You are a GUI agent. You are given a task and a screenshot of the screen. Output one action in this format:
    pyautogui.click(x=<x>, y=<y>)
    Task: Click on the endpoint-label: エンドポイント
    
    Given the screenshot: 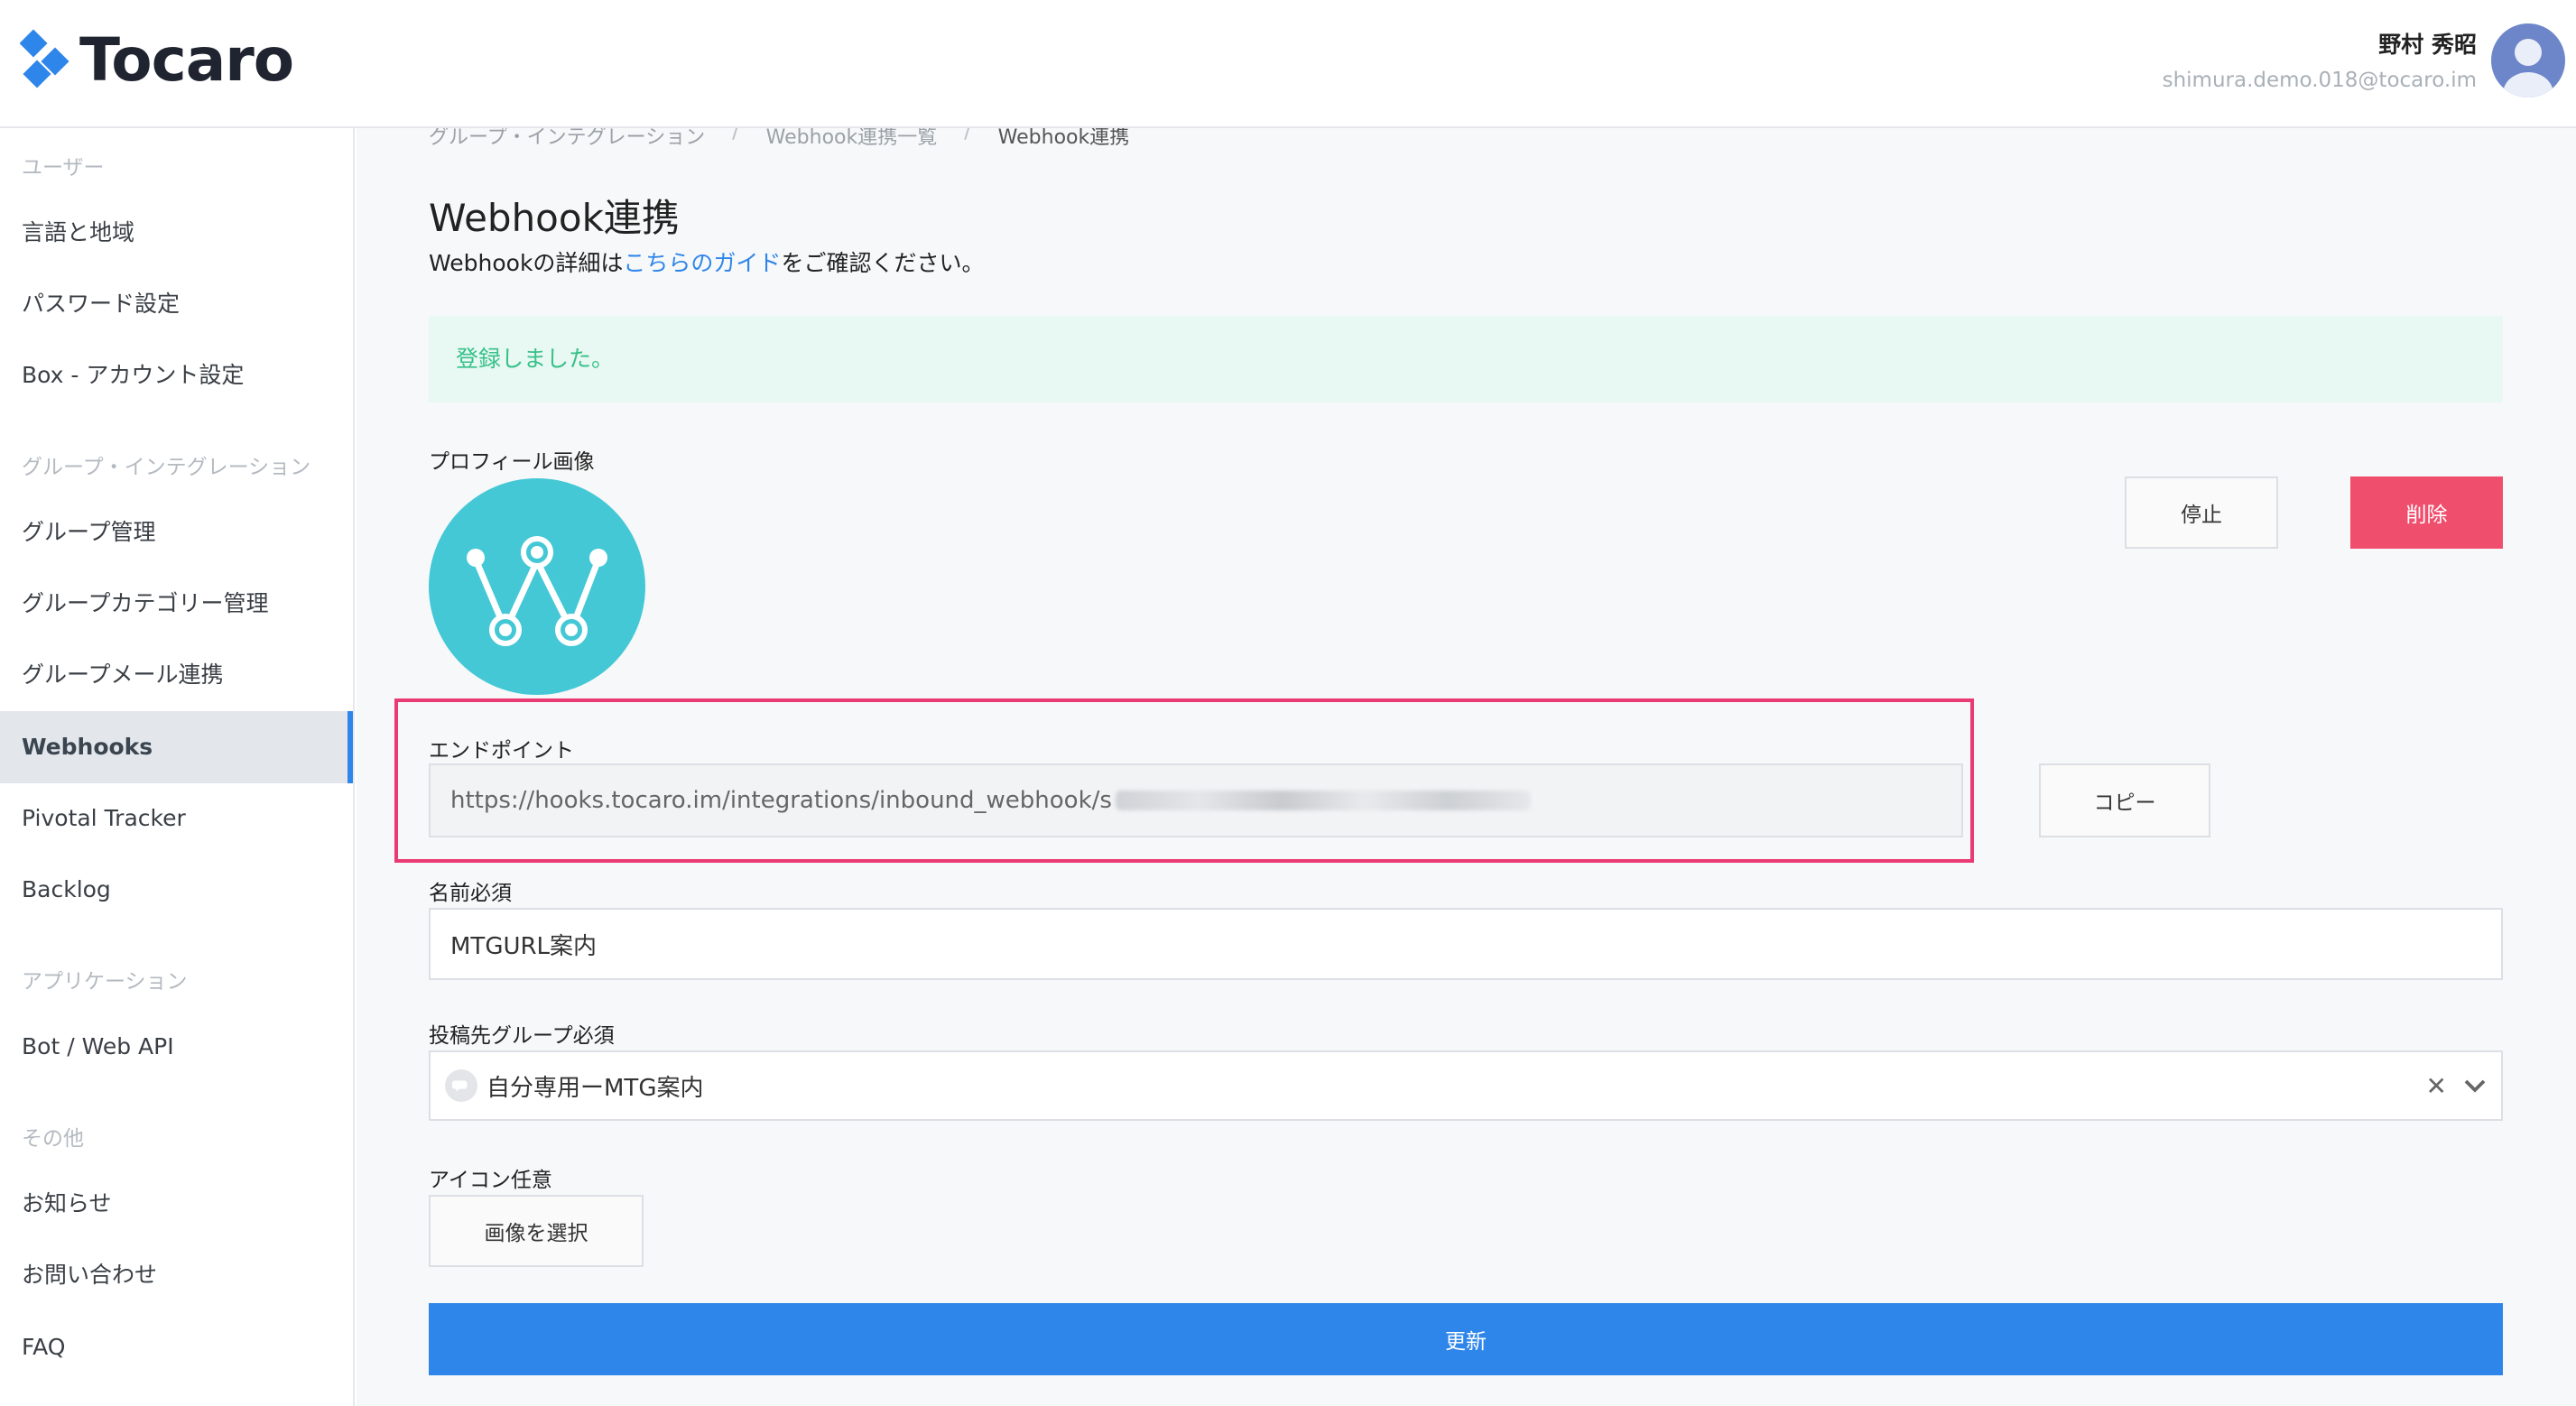 What is the action you would take?
    pyautogui.click(x=502, y=751)
    